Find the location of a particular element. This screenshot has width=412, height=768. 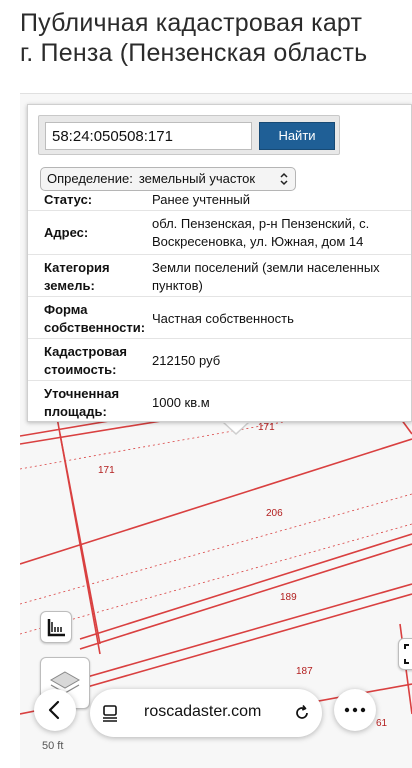

definition-label: Определение: is located at coordinates (90, 178).